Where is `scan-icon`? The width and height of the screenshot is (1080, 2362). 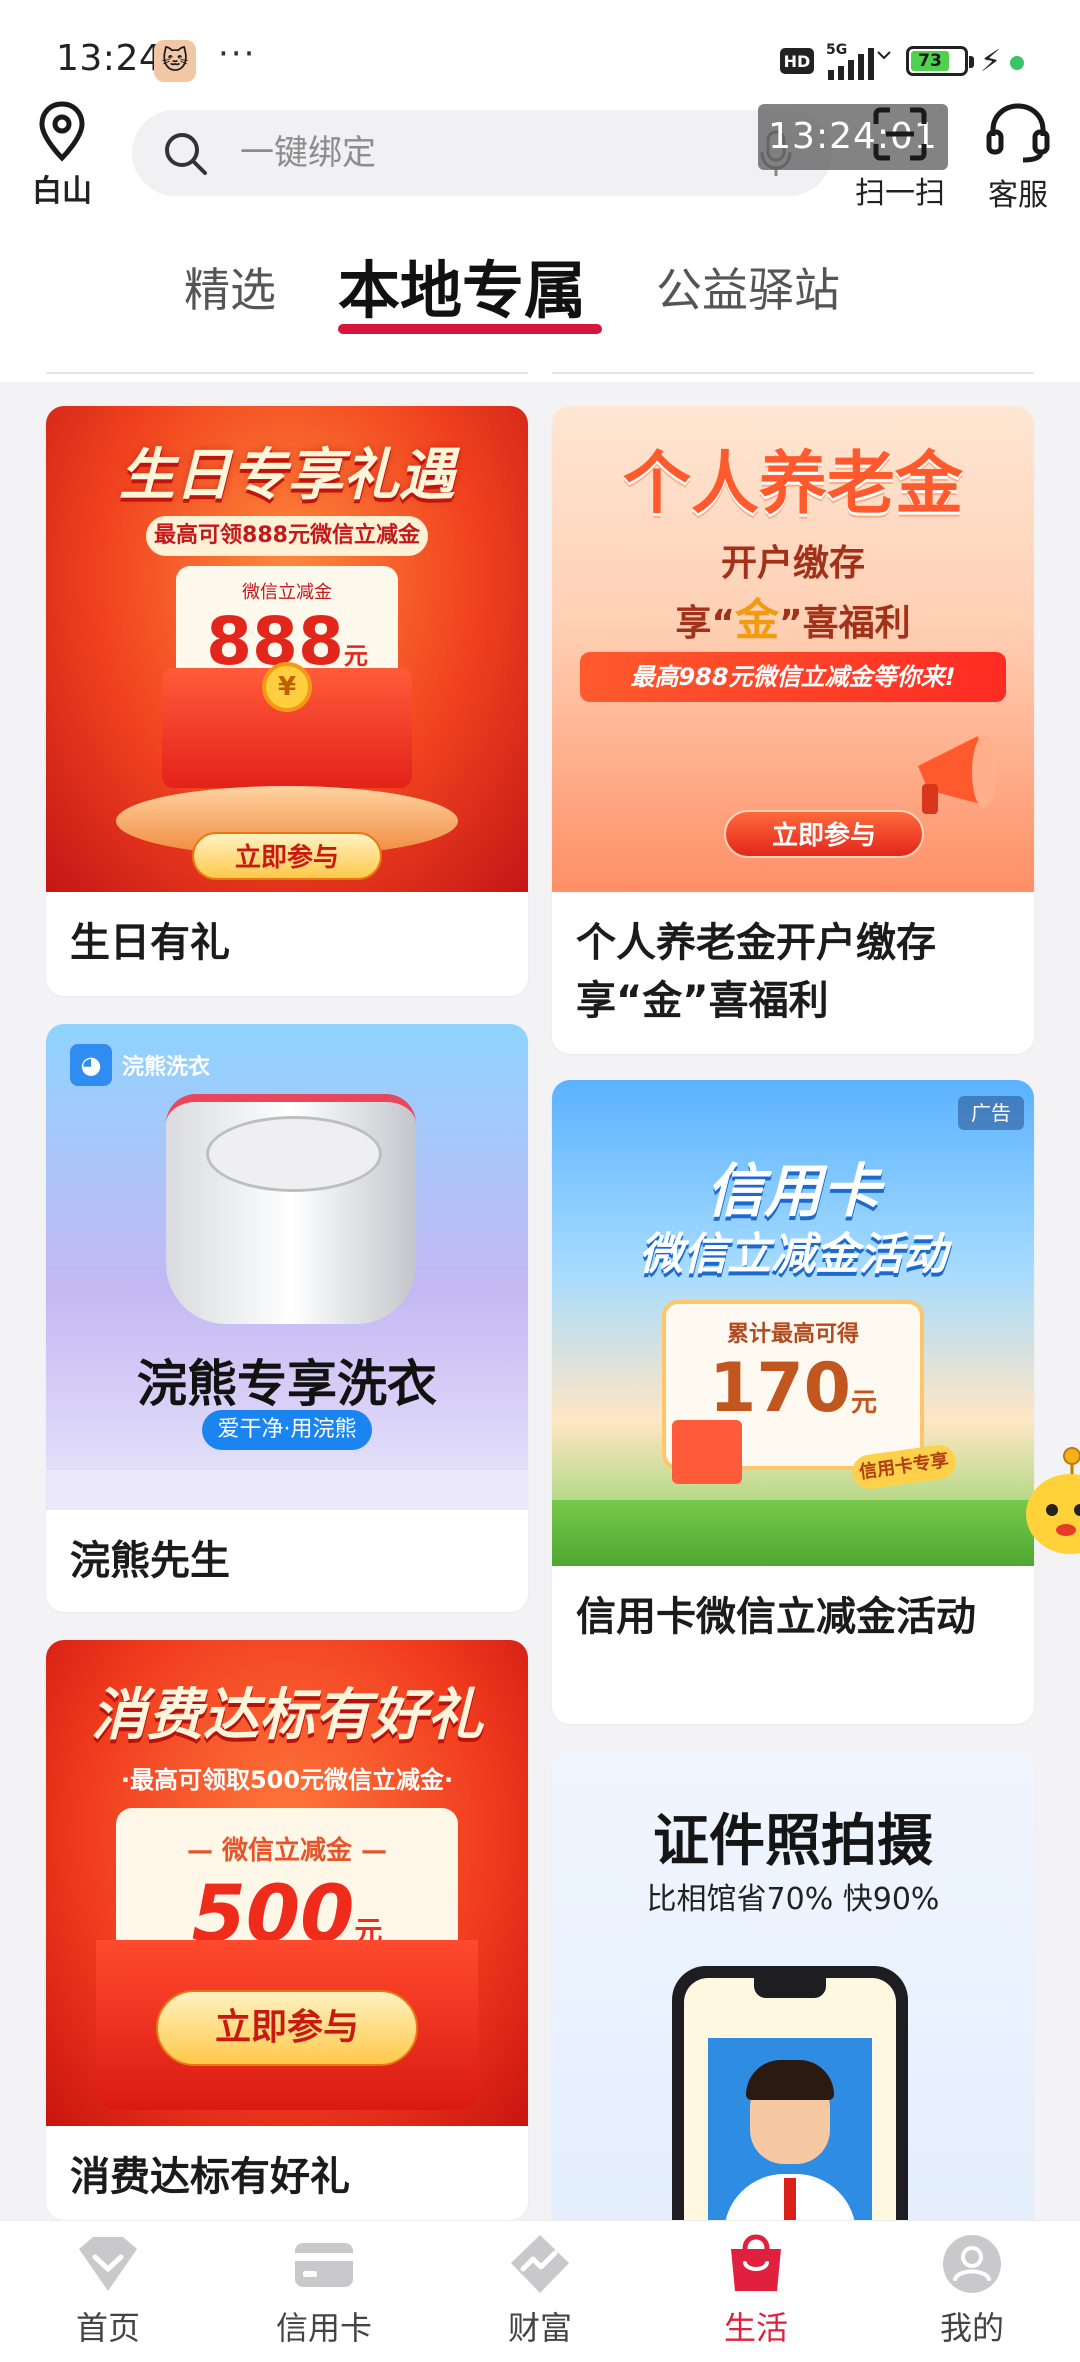 scan-icon is located at coordinates (900, 134).